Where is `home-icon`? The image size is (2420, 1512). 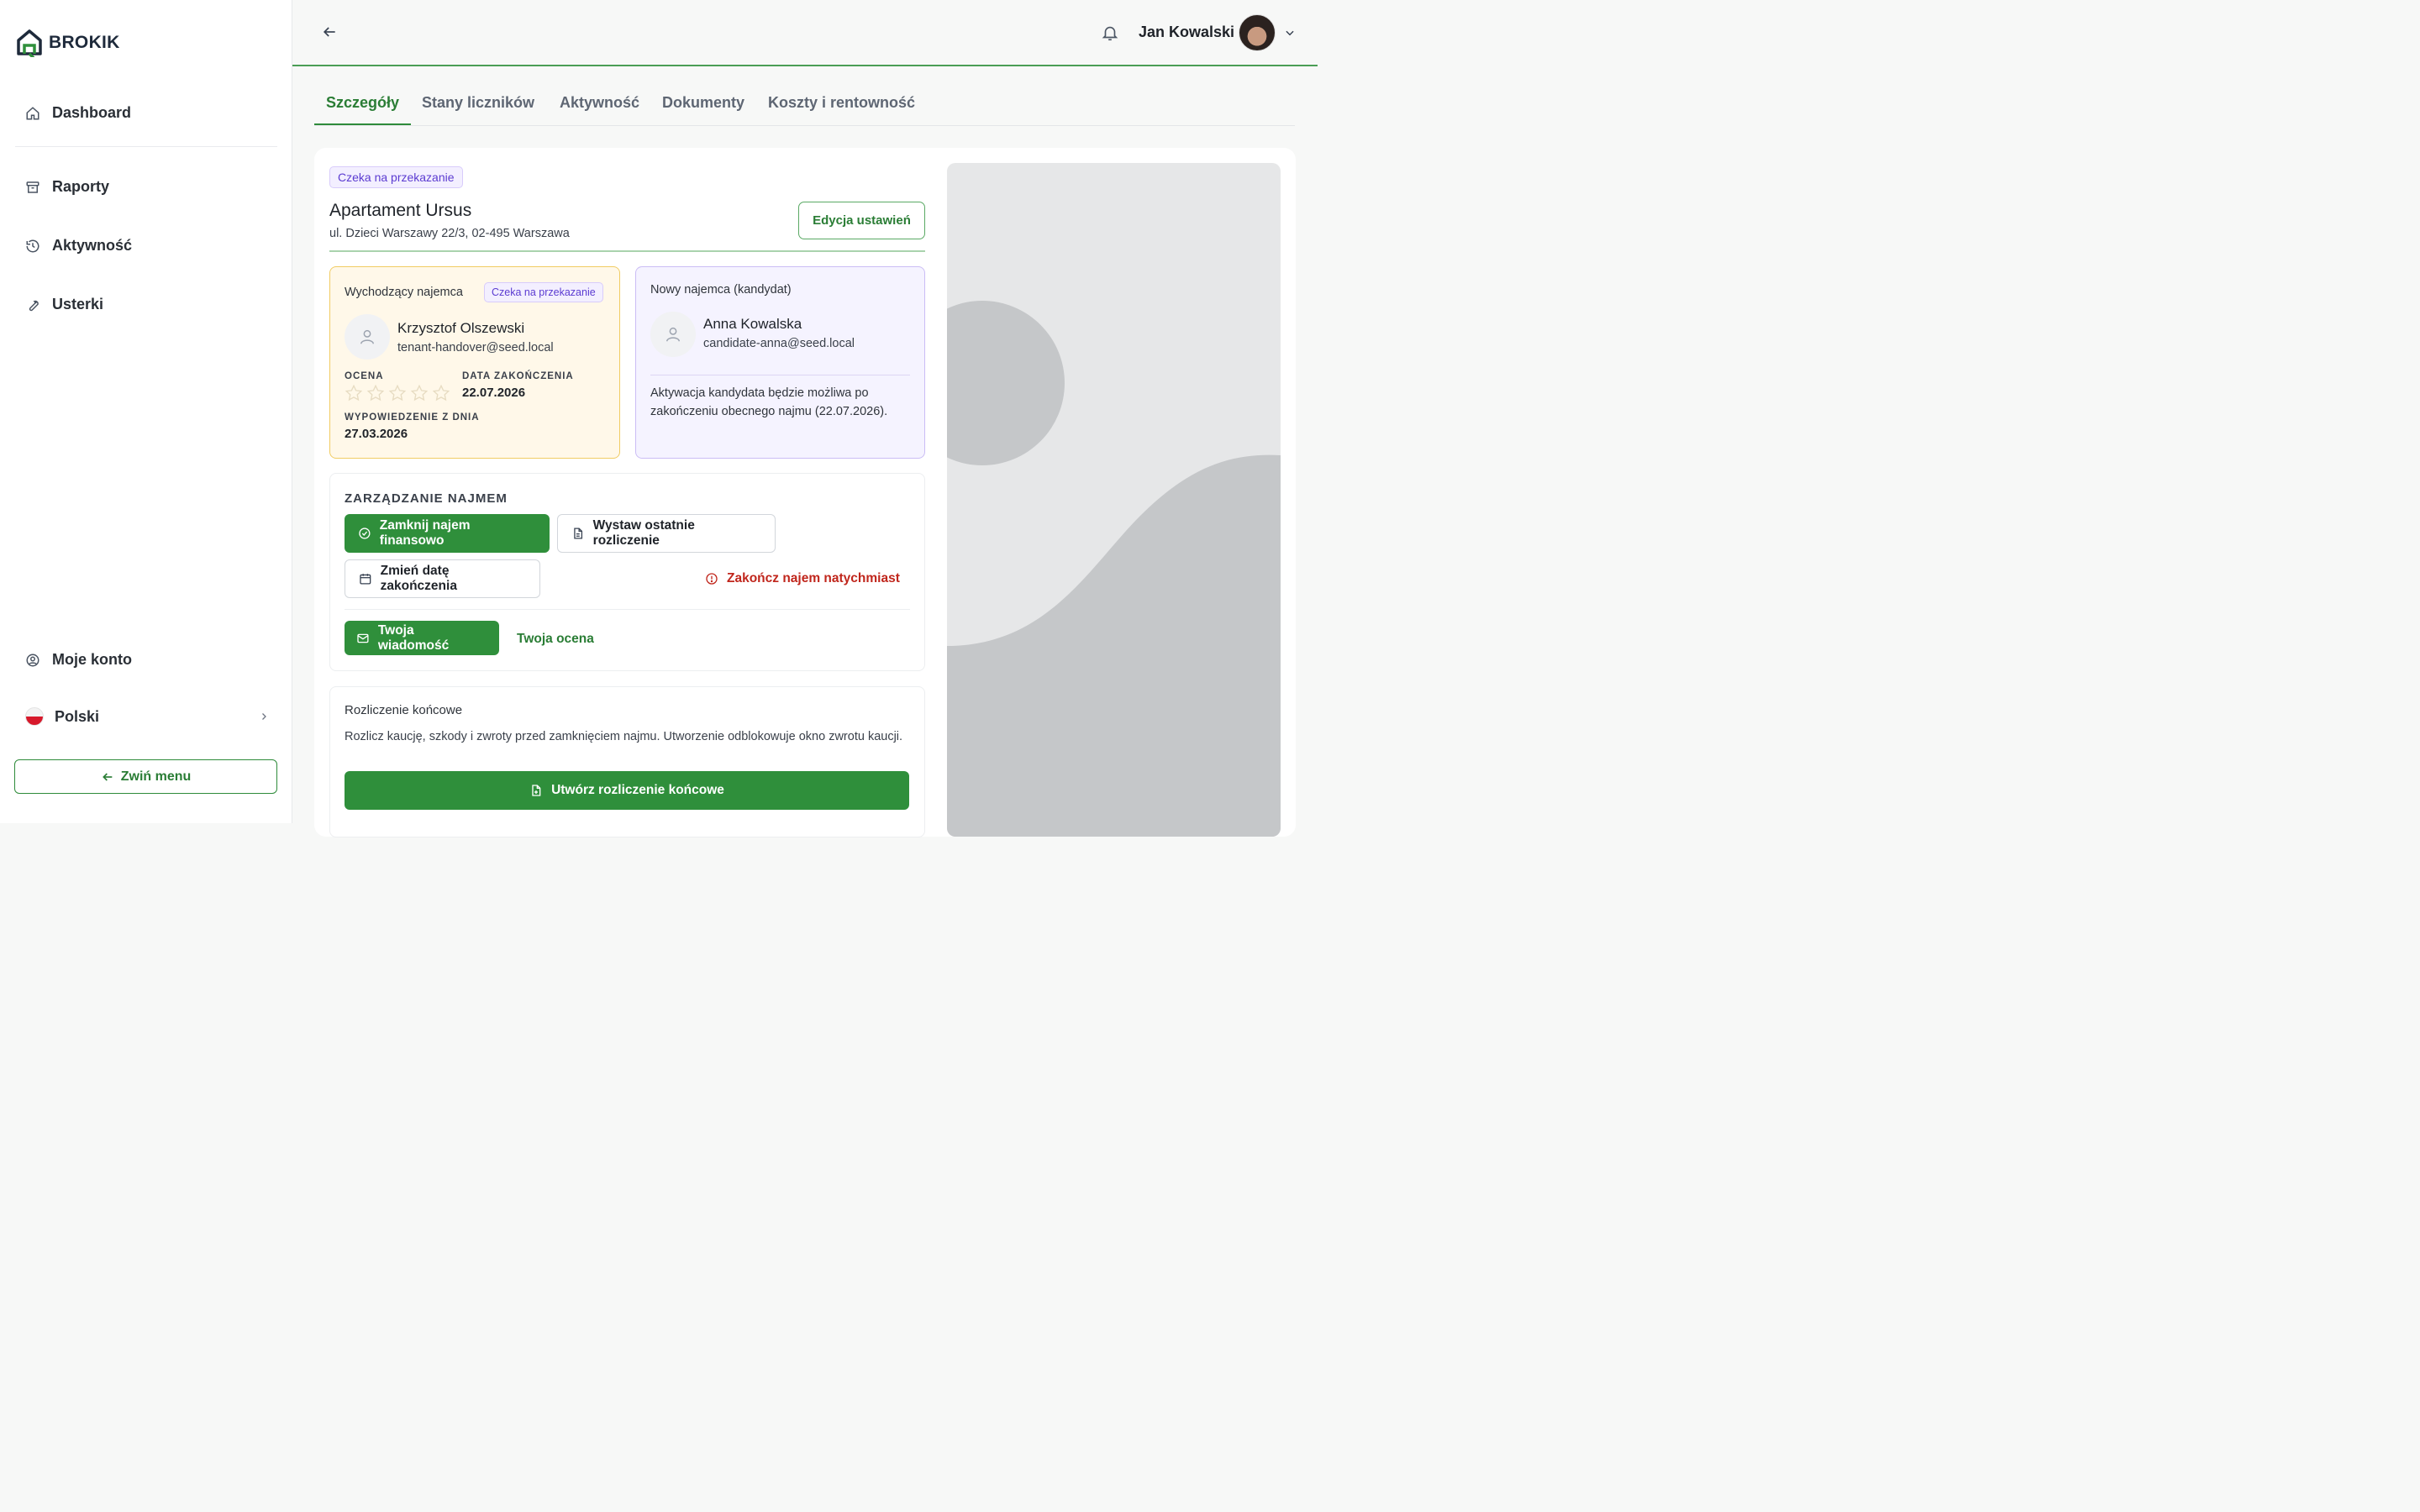 home-icon is located at coordinates (33, 112).